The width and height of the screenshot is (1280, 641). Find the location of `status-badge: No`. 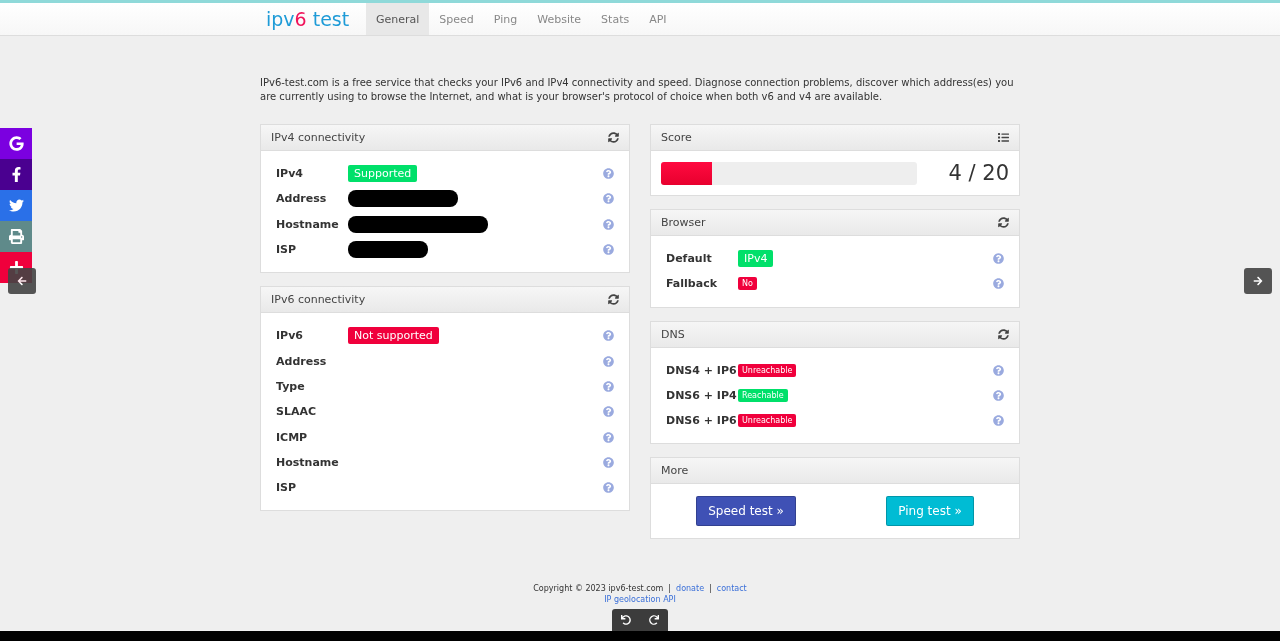

status-badge: No is located at coordinates (747, 284).